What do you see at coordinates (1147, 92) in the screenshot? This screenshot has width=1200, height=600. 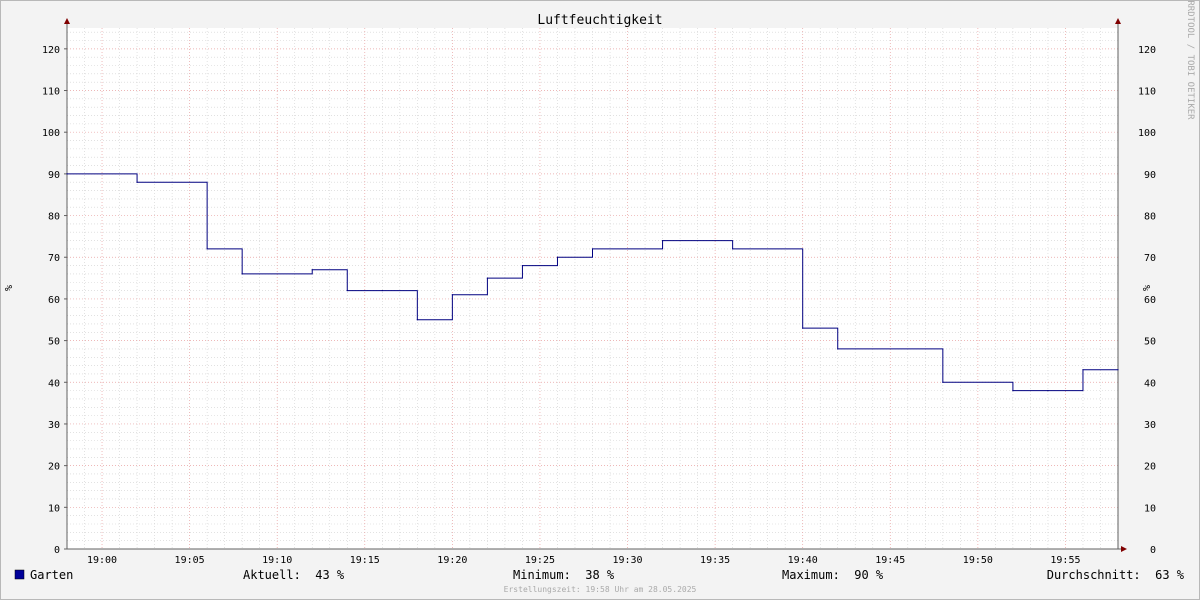 I see `y-tick-label-right: 110` at bounding box center [1147, 92].